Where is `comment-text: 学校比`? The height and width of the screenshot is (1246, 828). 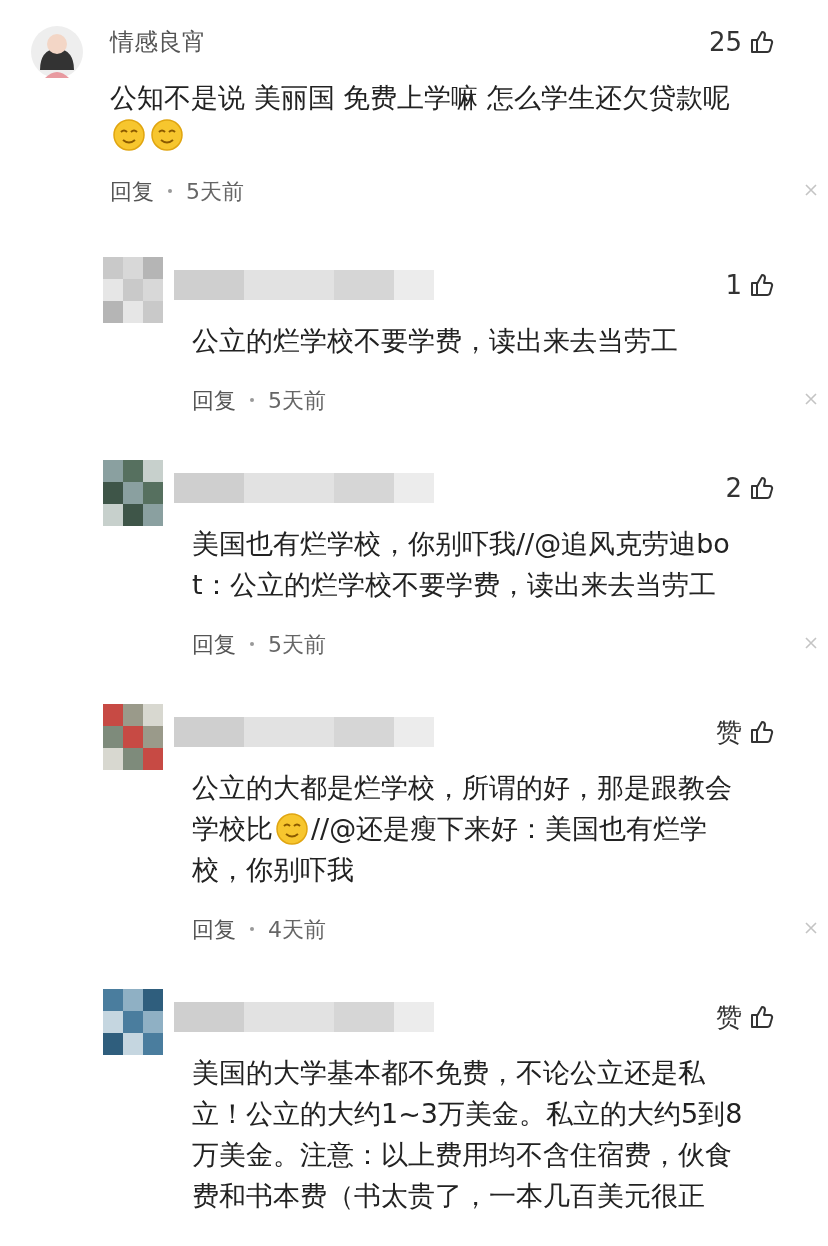 comment-text: 学校比 is located at coordinates (232, 829).